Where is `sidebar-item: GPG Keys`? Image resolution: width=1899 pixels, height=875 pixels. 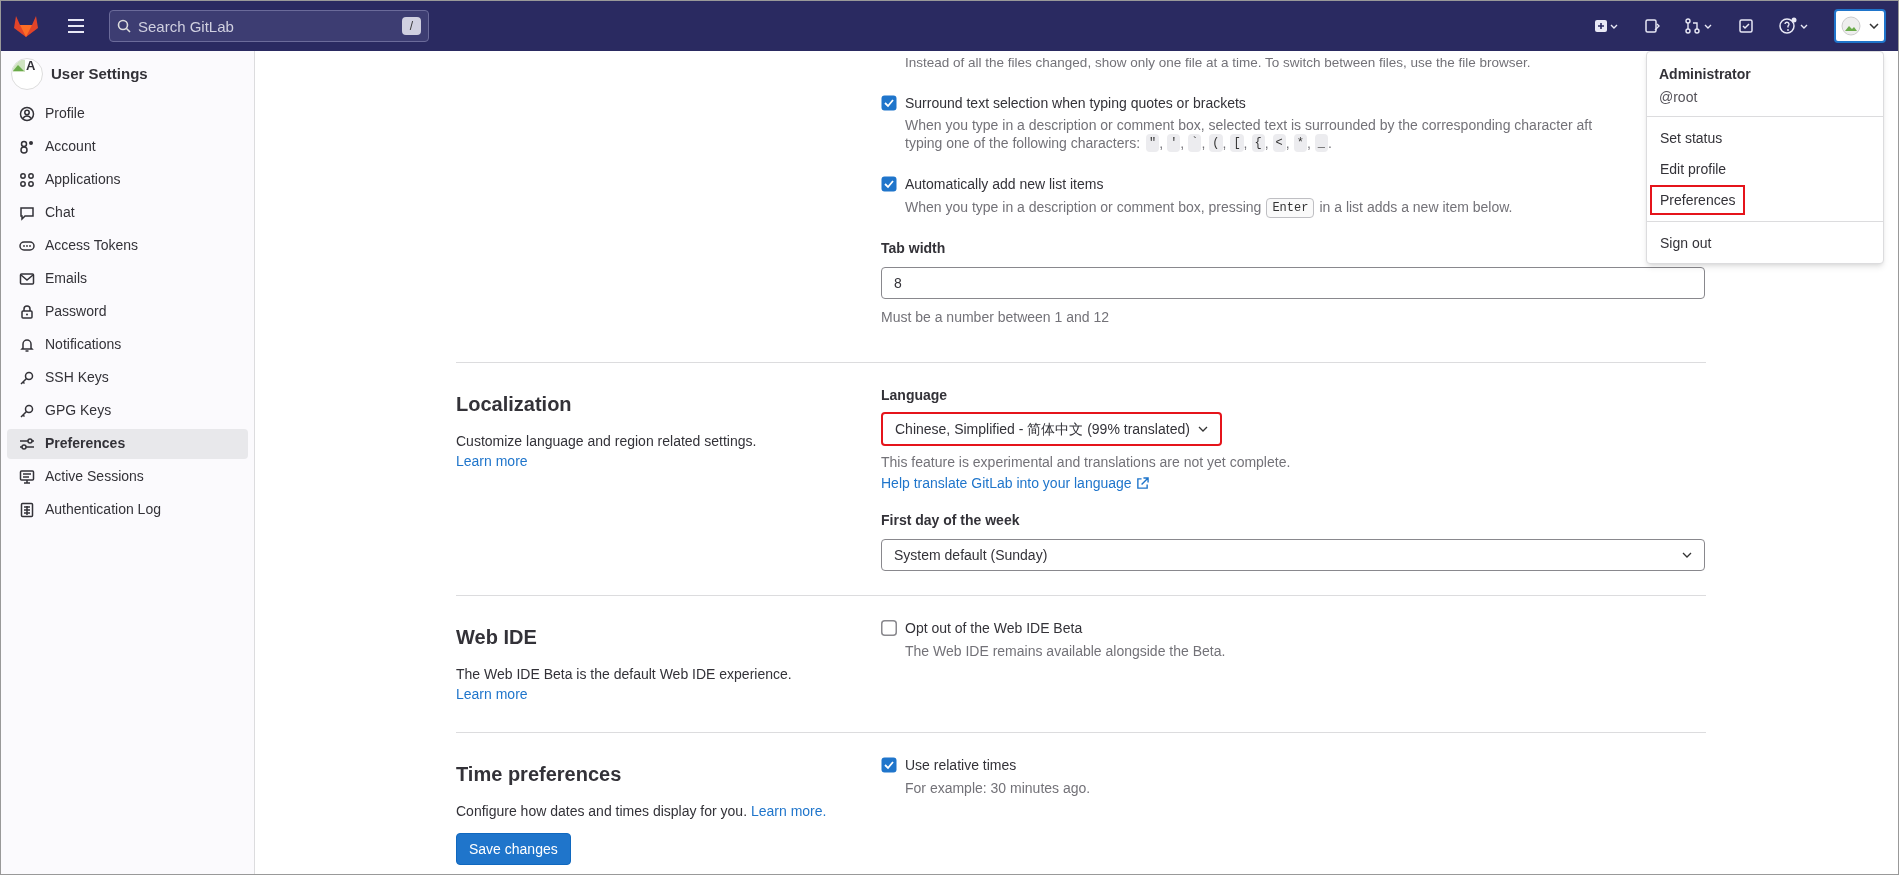 sidebar-item: GPG Keys is located at coordinates (127, 410).